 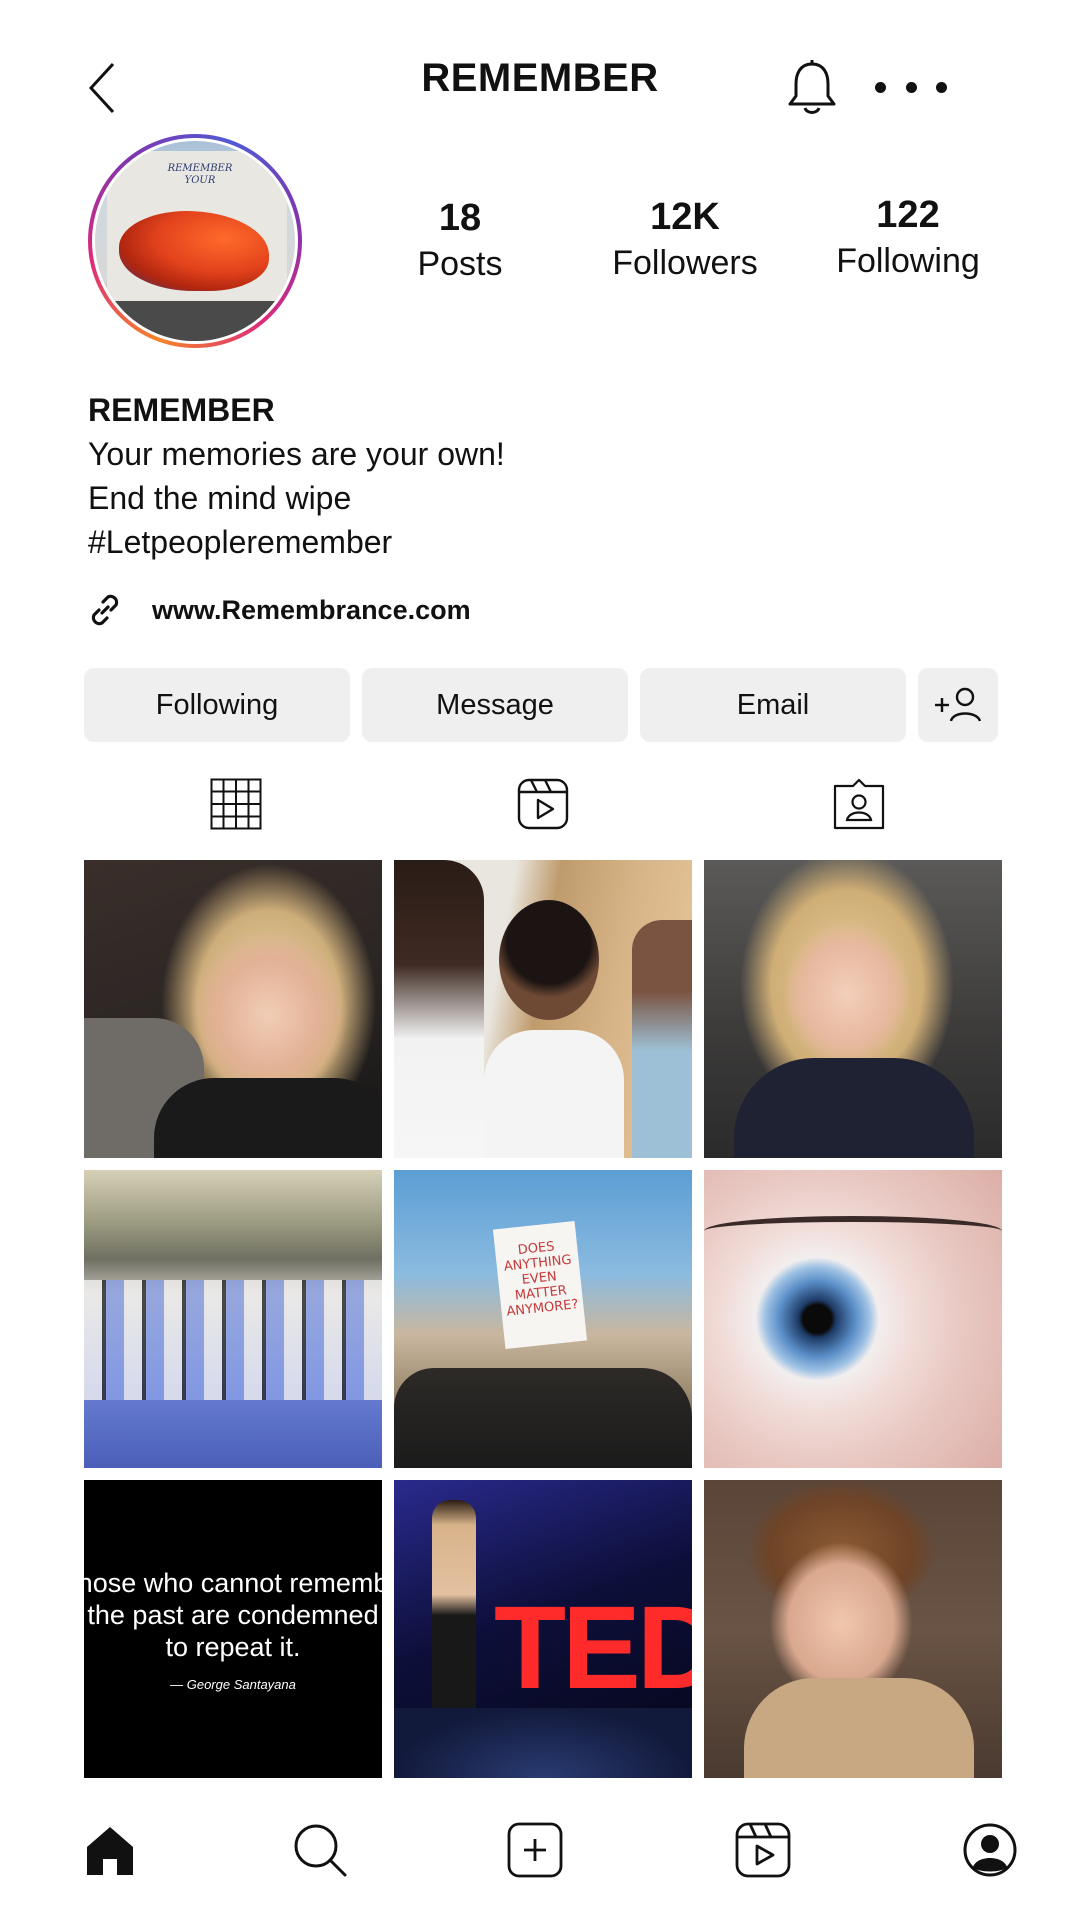 I want to click on followers-stat: 12K Followers, so click(x=685, y=240).